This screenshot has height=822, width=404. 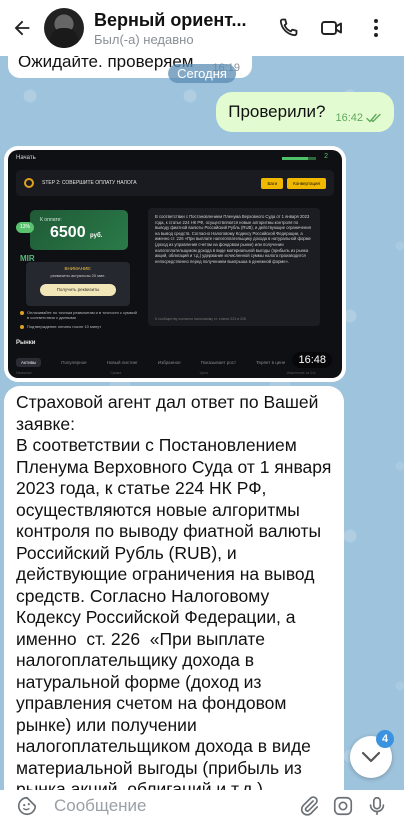 I want to click on note-text: Подтверждение оплаты после 10 минут, so click(x=64, y=326).